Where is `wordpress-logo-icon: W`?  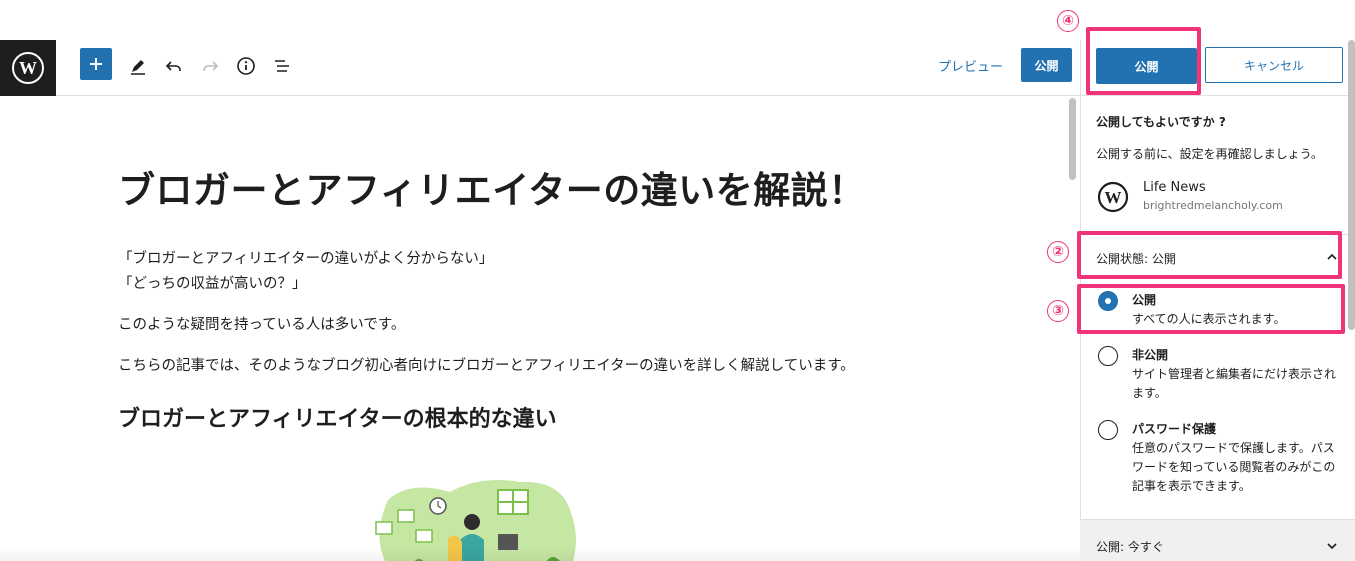 wordpress-logo-icon: W is located at coordinates (28, 68).